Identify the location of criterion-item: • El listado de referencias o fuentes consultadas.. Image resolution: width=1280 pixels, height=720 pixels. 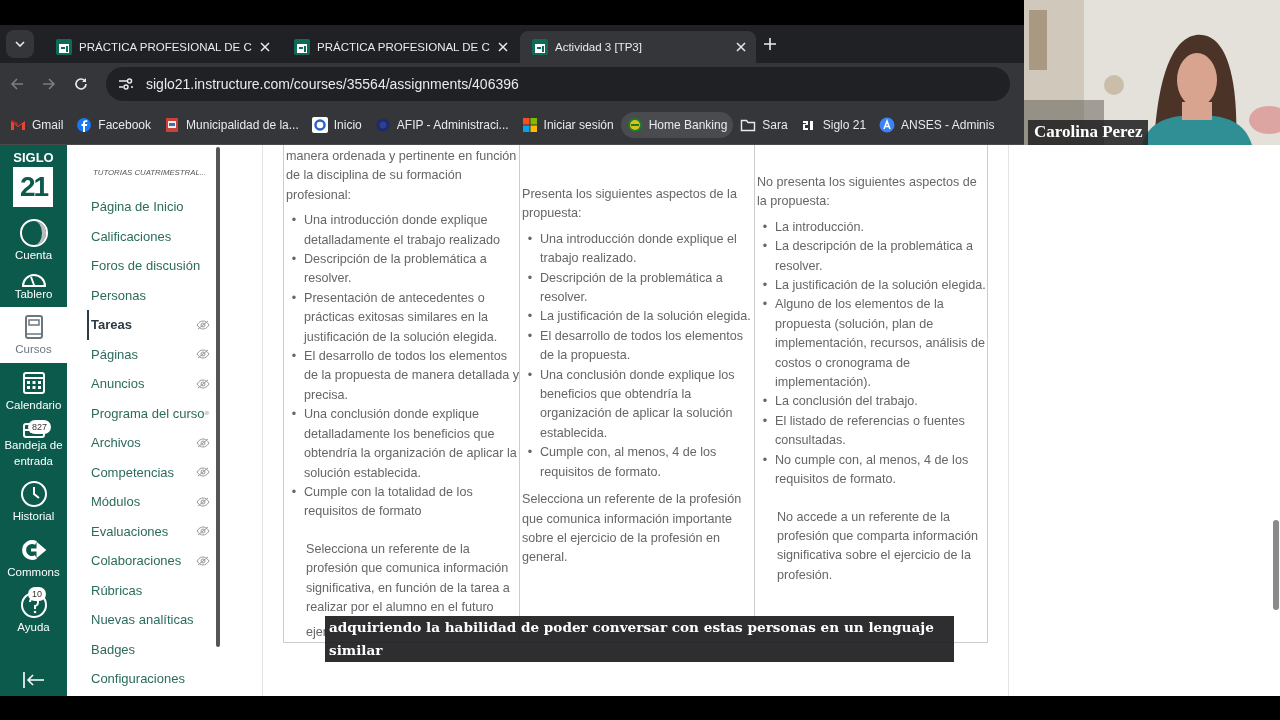
(863, 431).